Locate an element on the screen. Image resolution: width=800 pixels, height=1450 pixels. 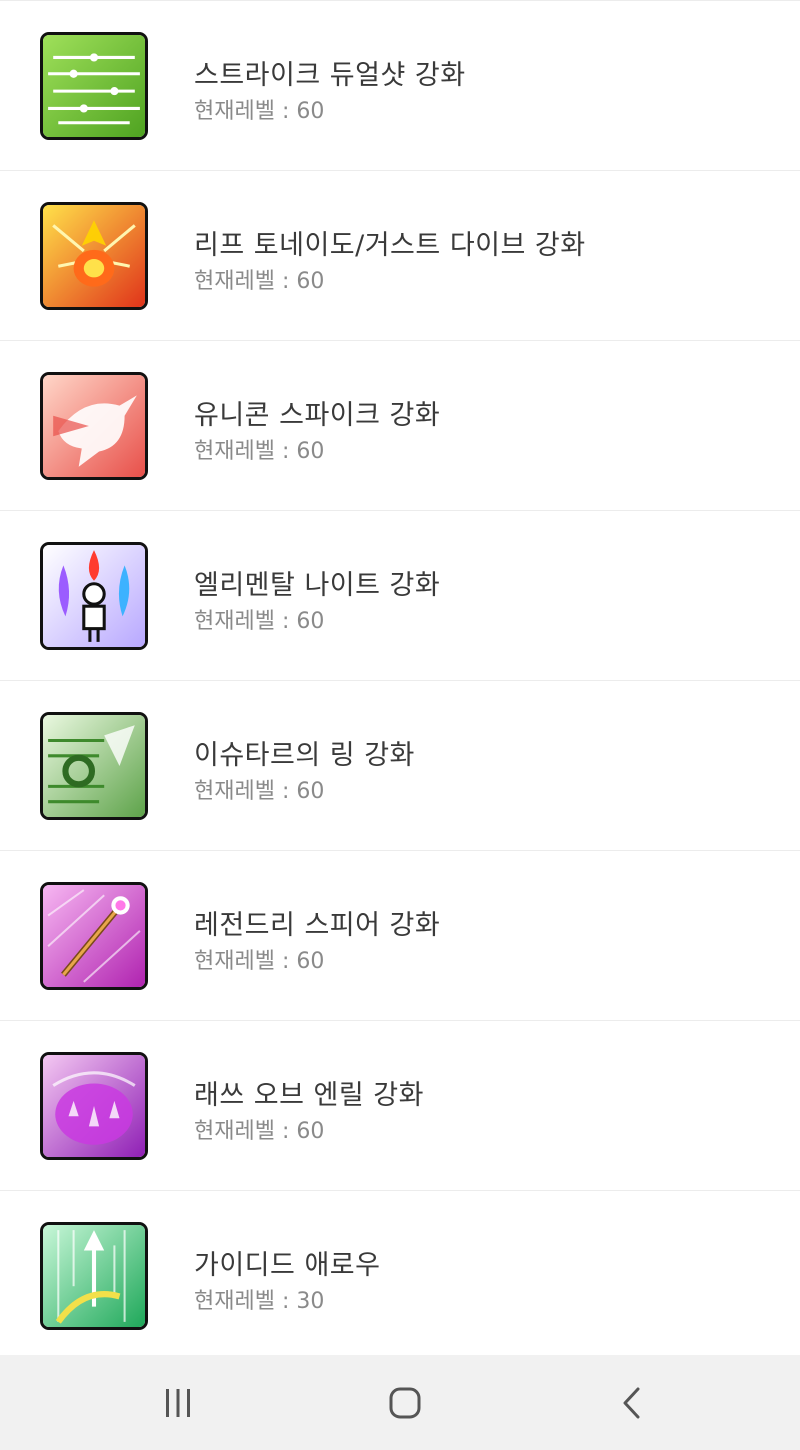
skill-row: 레전드리 스피어 강화현재레벨 : 60 is located at coordinates (400, 936).